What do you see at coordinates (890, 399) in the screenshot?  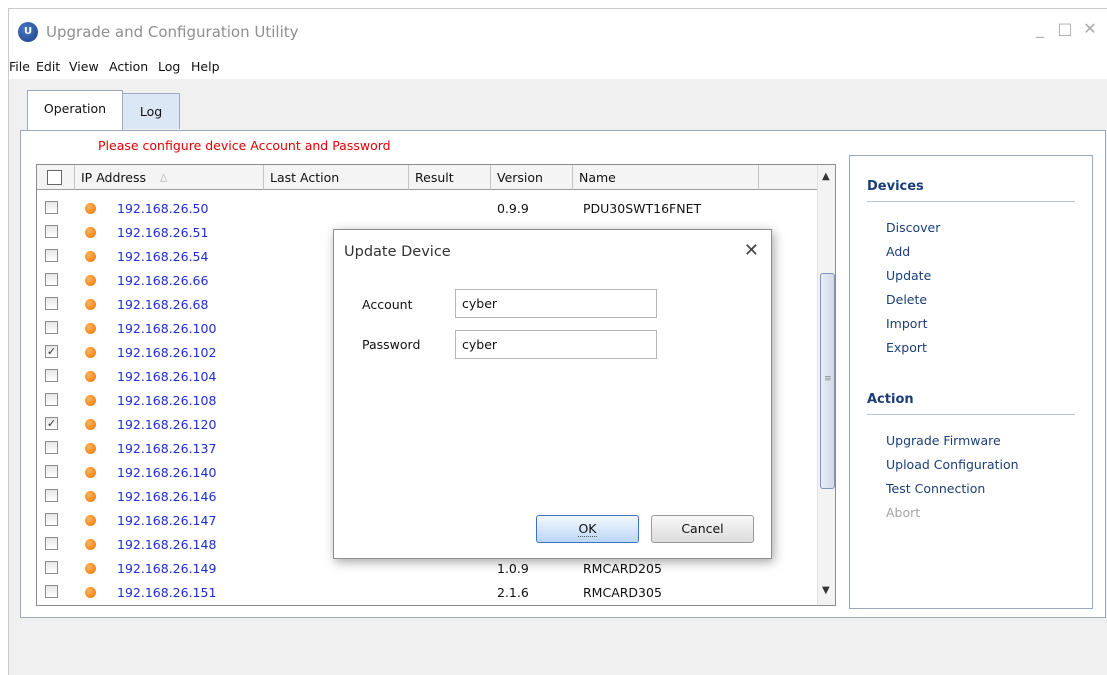 I see `action-heading: Action` at bounding box center [890, 399].